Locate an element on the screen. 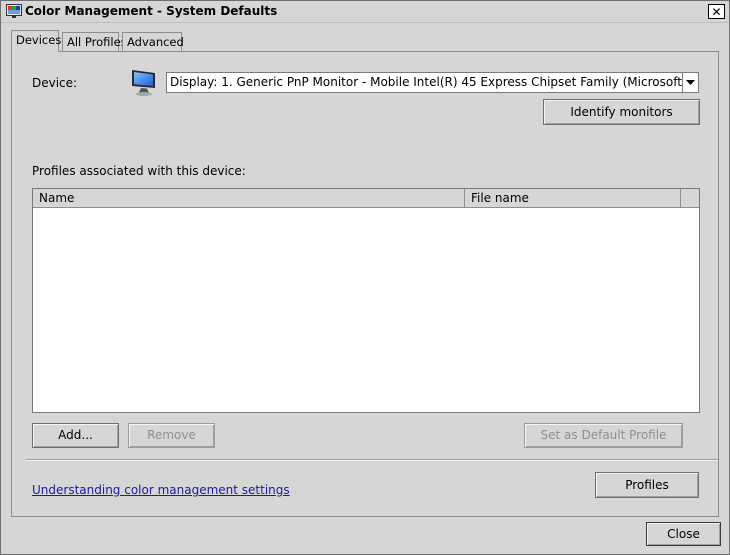 The image size is (730, 555). close-button: Close is located at coordinates (683, 534).